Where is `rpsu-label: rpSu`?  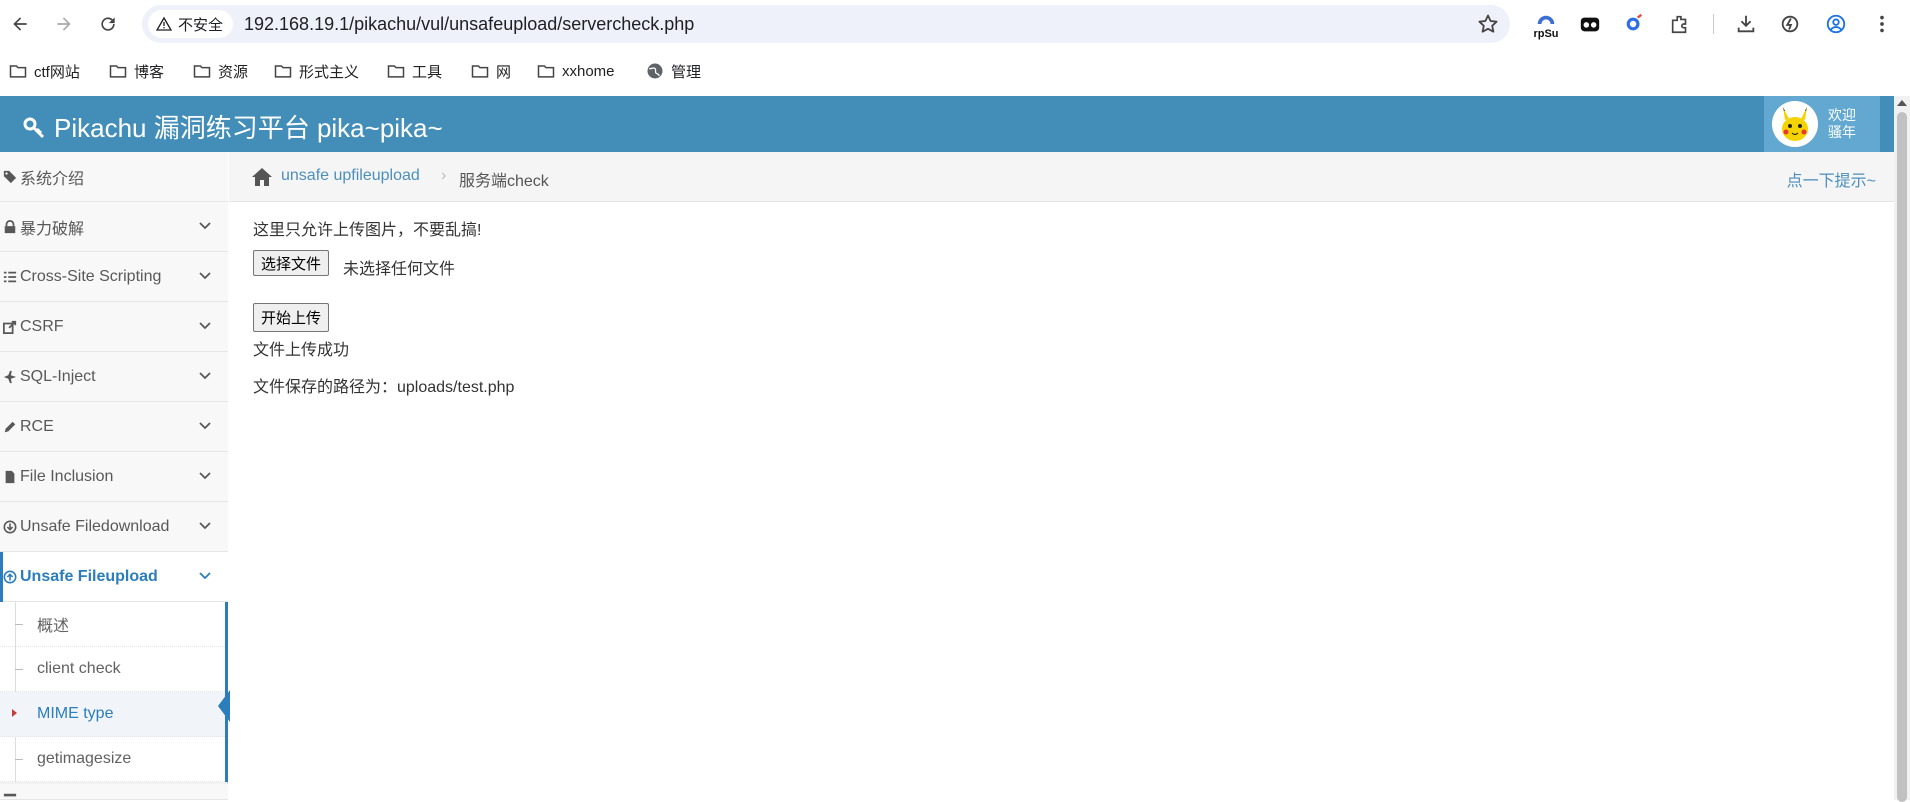 rpsu-label: rpSu is located at coordinates (1546, 34).